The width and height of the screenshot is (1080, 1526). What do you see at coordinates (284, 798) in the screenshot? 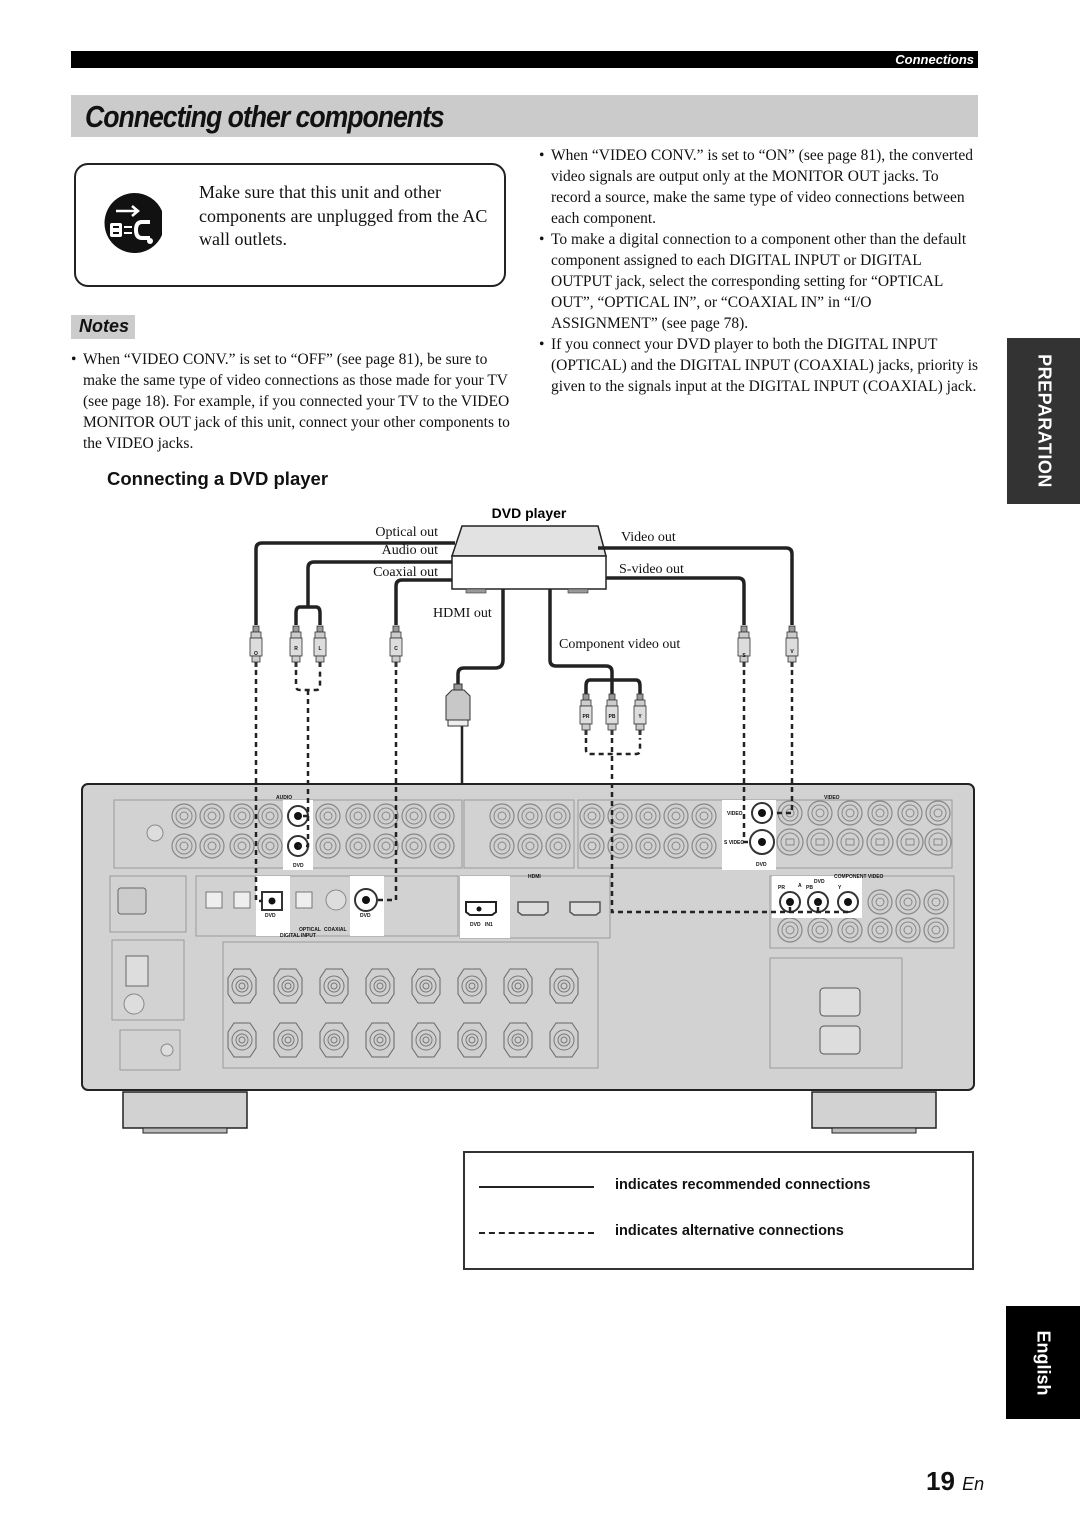
I see `panel-label-audio: AUDIO` at bounding box center [284, 798].